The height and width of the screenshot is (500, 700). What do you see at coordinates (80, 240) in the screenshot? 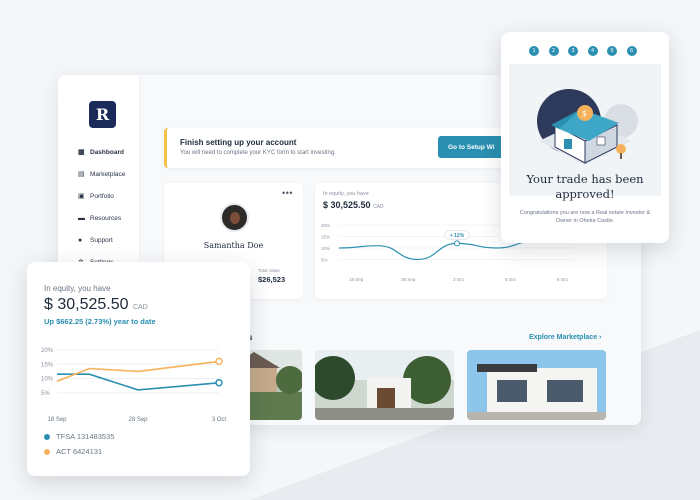
I see `help-icon: ●` at bounding box center [80, 240].